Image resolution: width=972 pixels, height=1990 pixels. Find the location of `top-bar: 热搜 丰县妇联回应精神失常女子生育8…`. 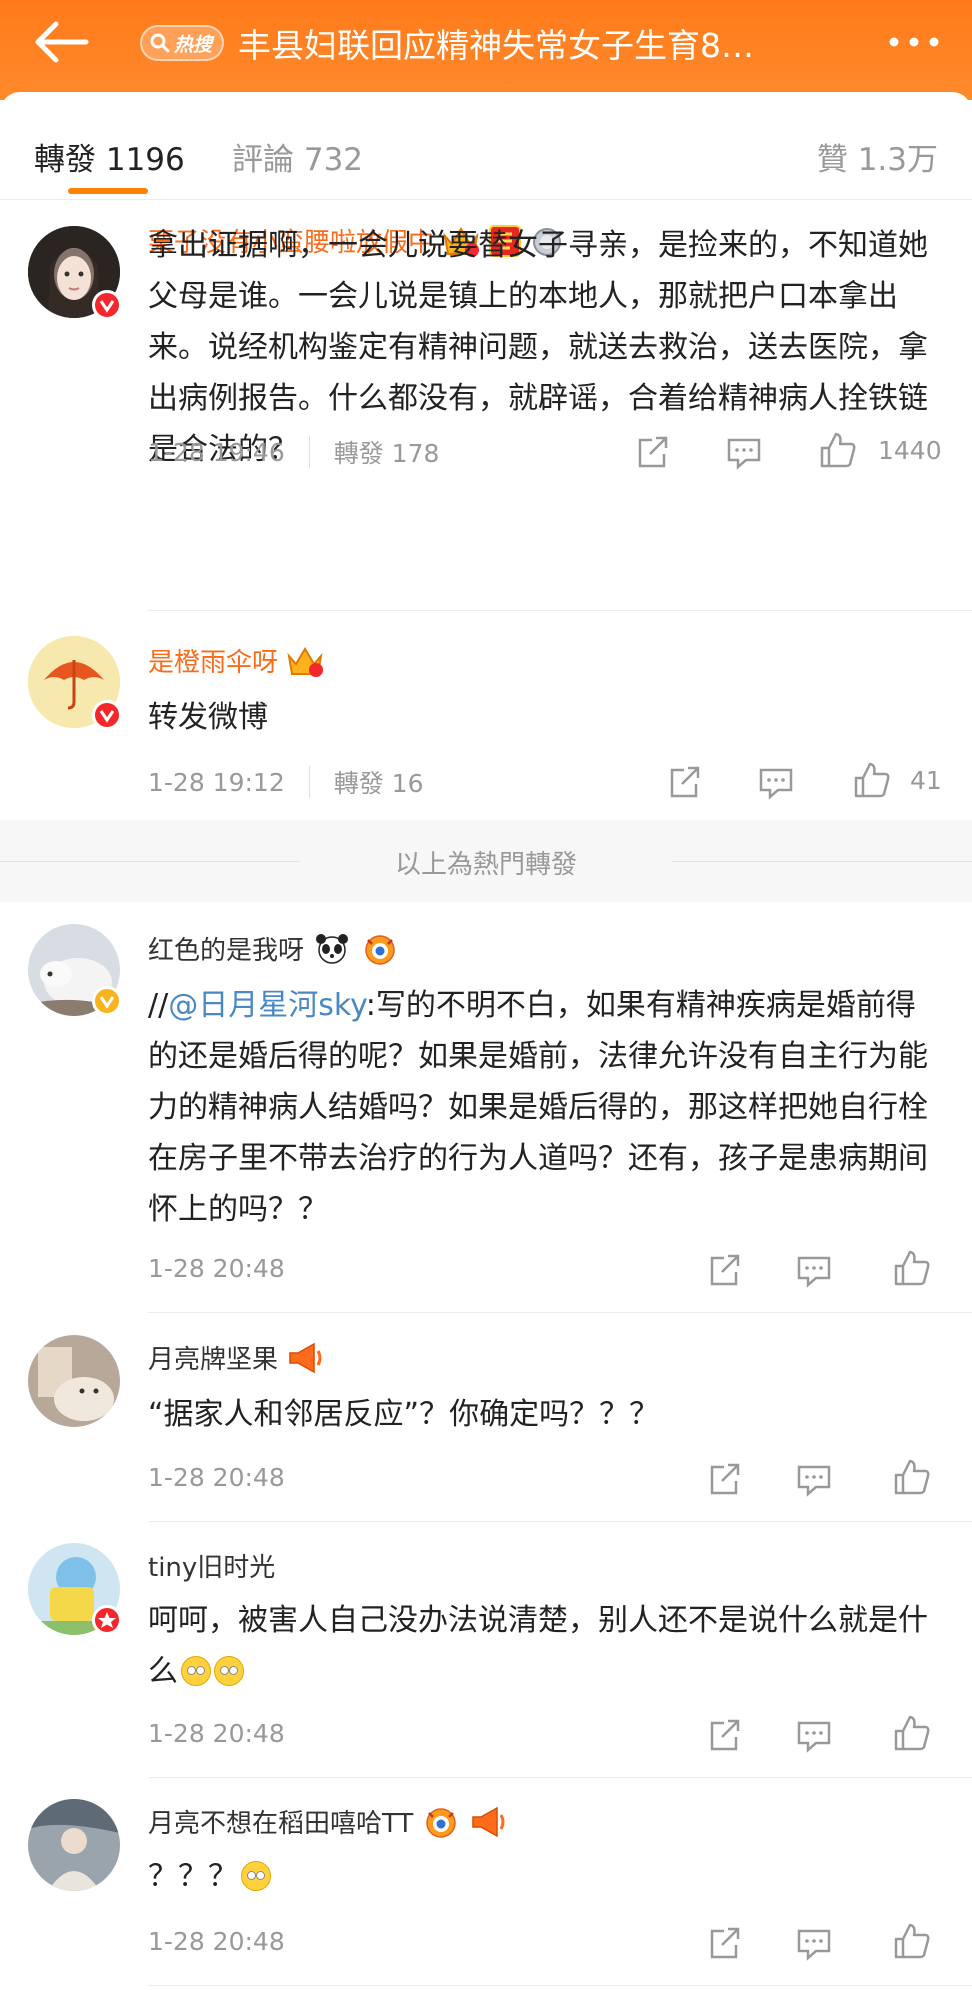

top-bar: 热搜 丰县妇联回应精神失常女子生育8… is located at coordinates (486, 50).